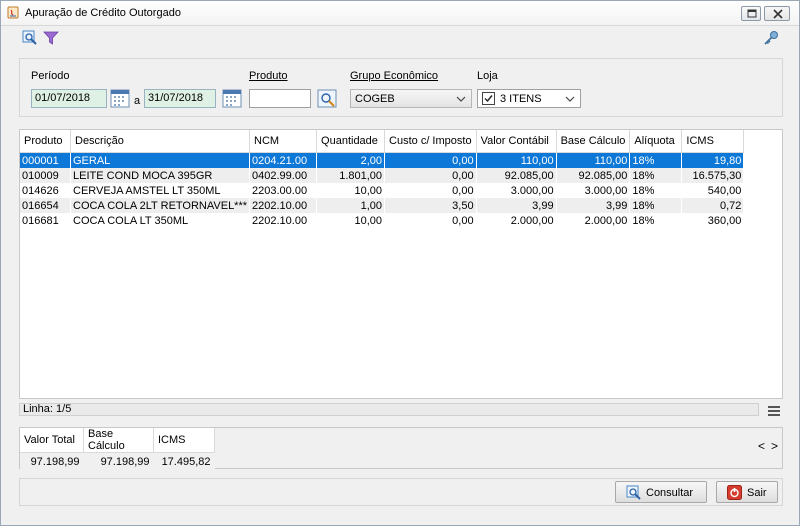  What do you see at coordinates (327, 98) in the screenshot?
I see `product-search-icon` at bounding box center [327, 98].